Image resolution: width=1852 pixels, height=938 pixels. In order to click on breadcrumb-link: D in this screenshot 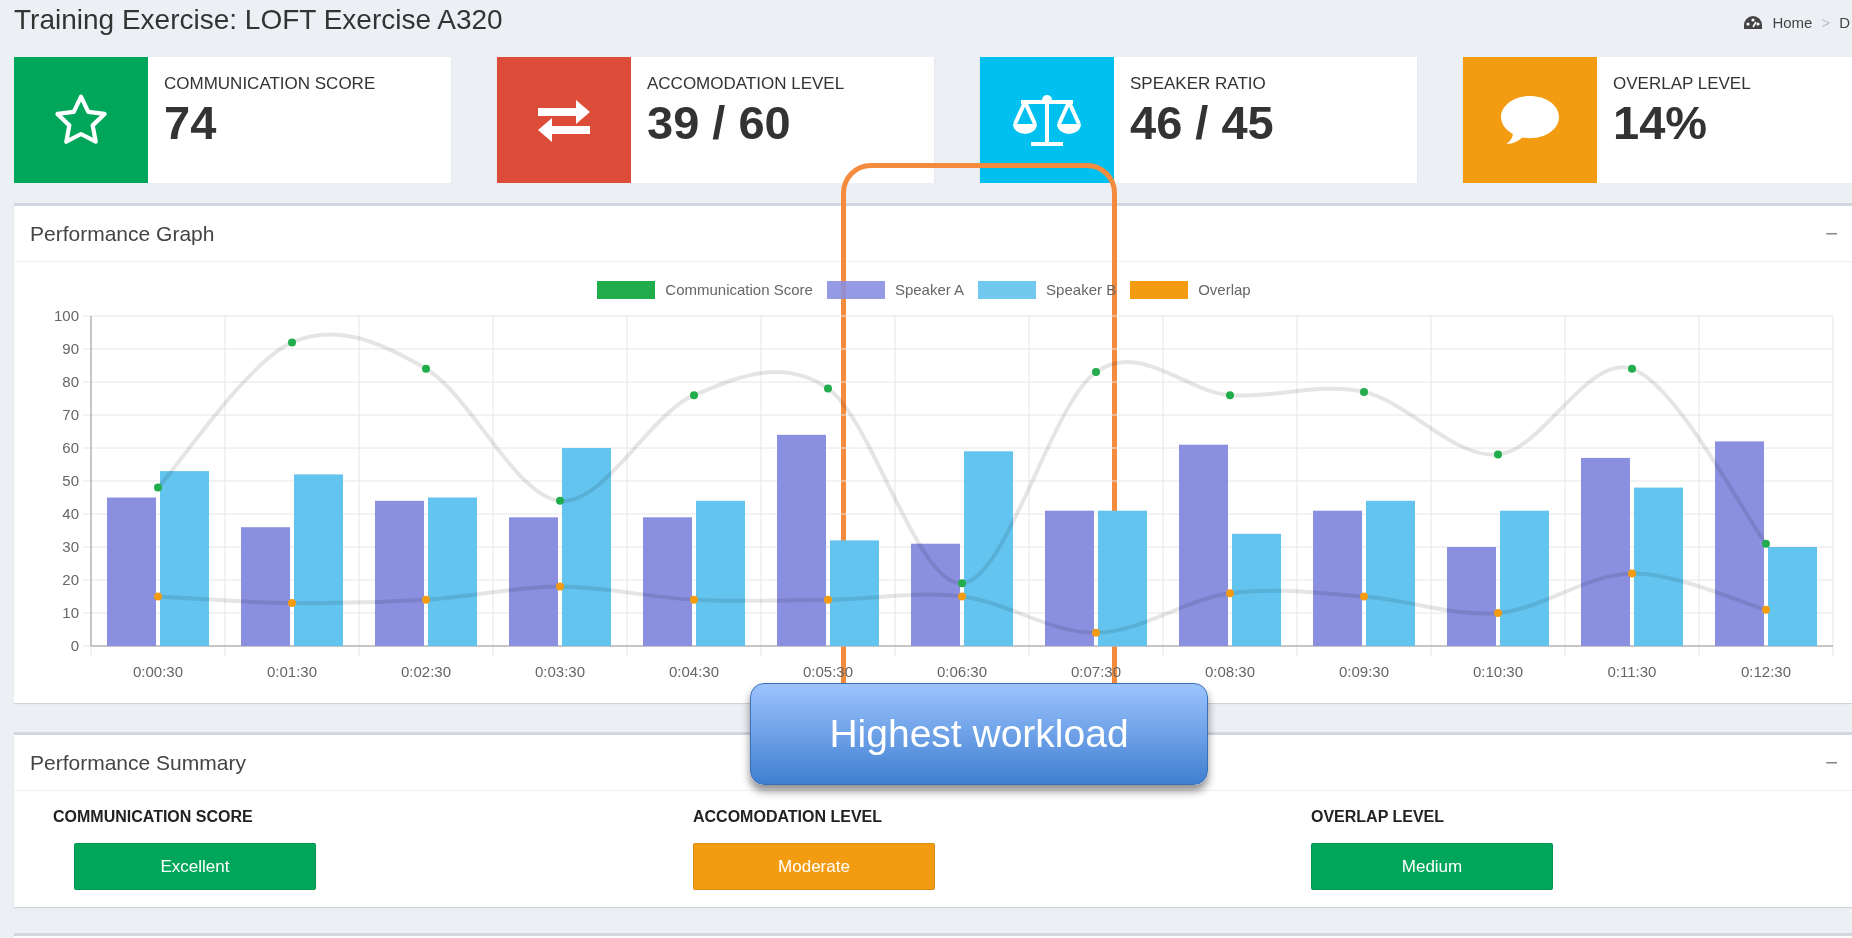, I will do `click(1844, 23)`.